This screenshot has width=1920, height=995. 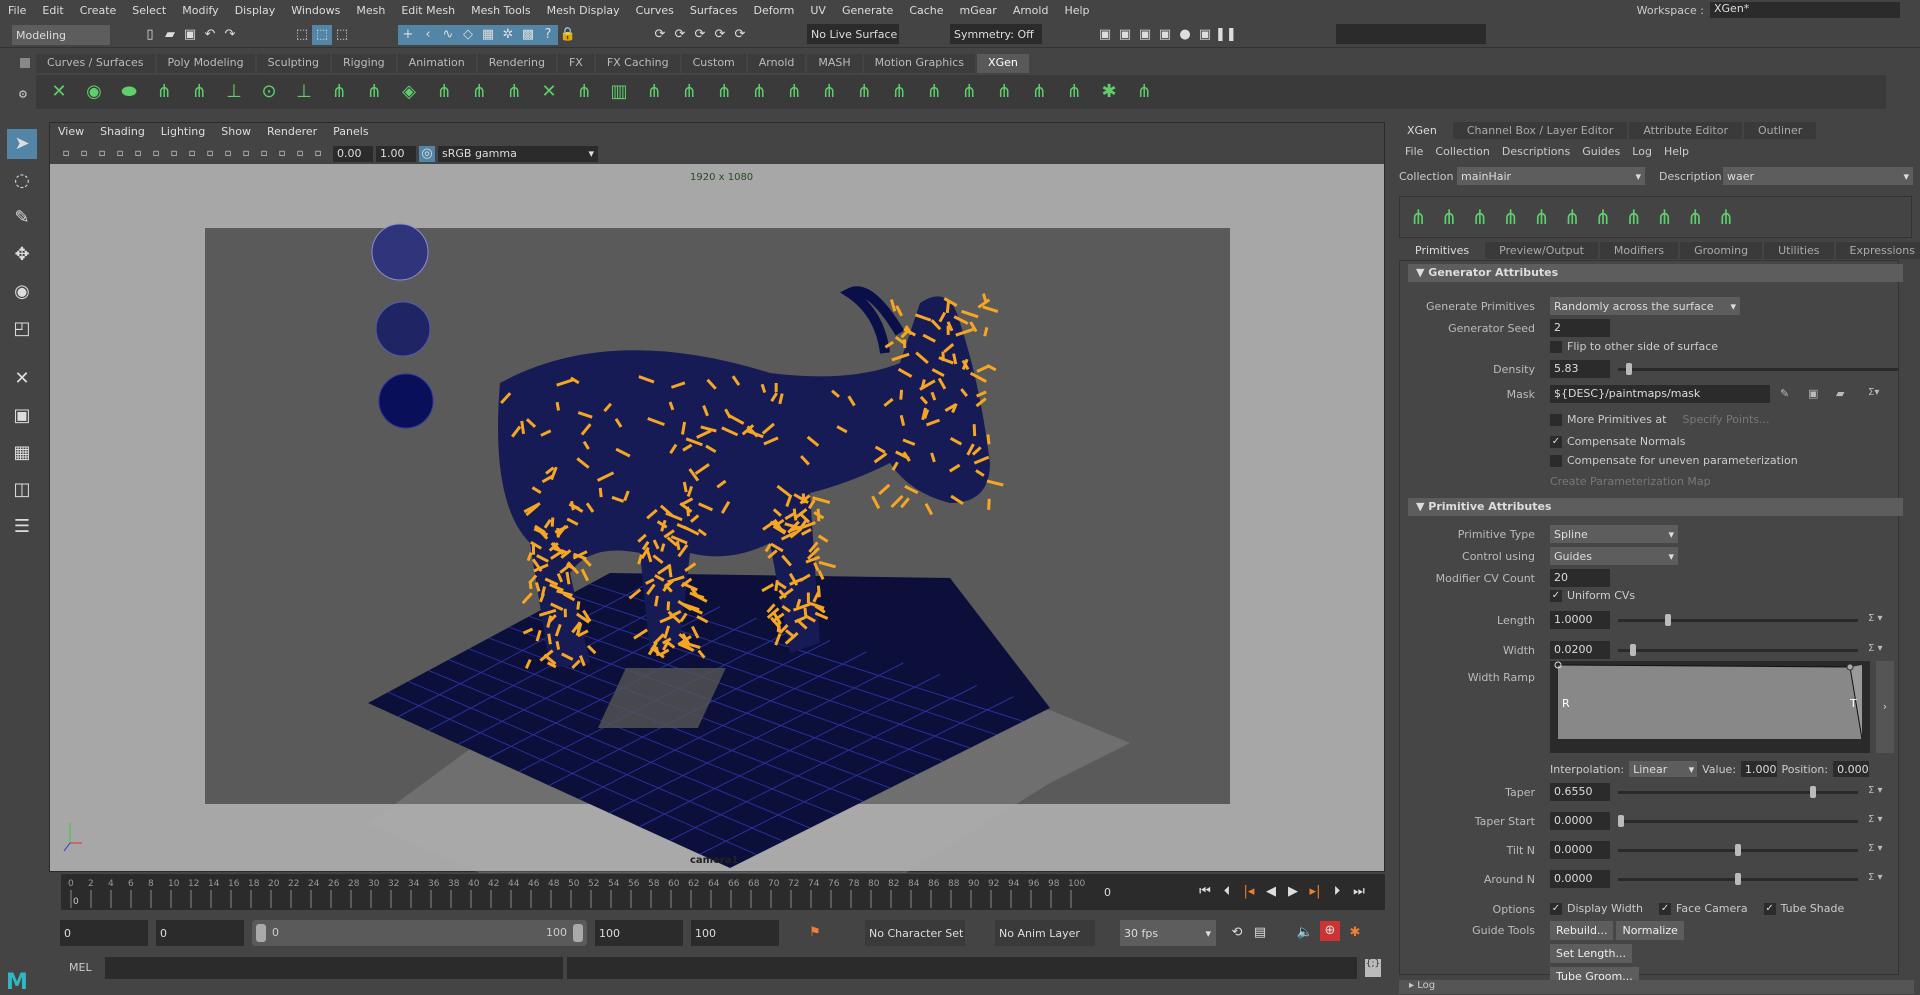 What do you see at coordinates (899, 92) in the screenshot?
I see `xgen-shelf-tool-icon-25: ⋔` at bounding box center [899, 92].